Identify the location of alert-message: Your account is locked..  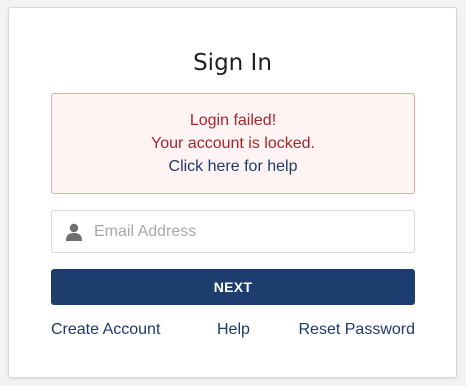
(233, 143).